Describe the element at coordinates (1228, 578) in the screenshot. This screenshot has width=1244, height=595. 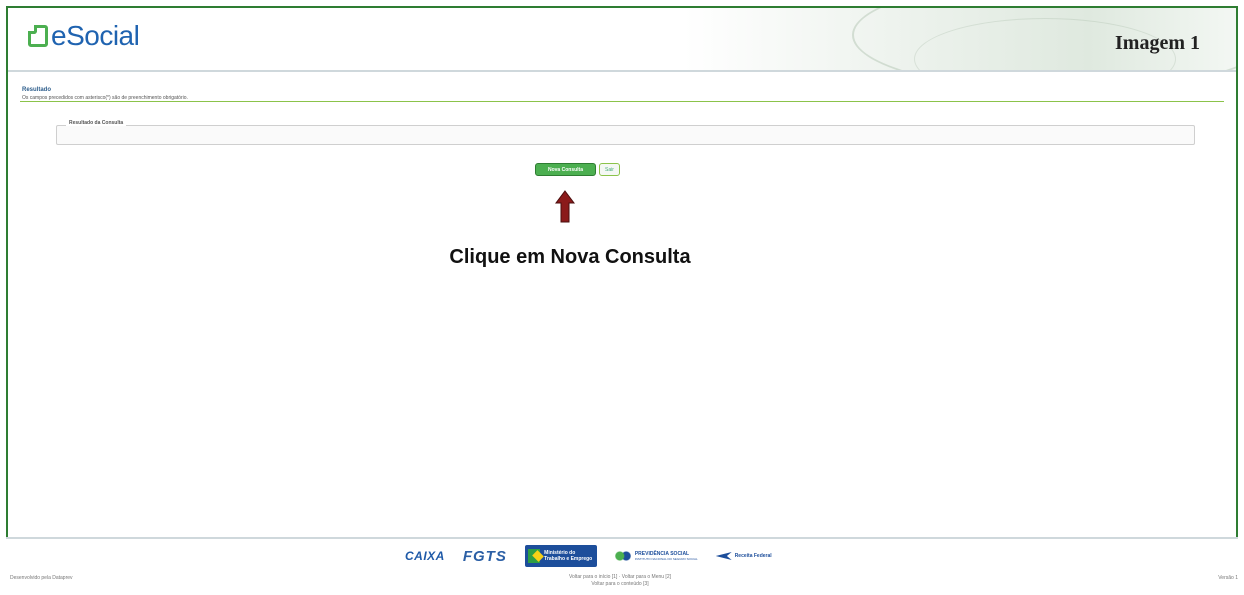
I see `footer-version: Versão 1` at that location.